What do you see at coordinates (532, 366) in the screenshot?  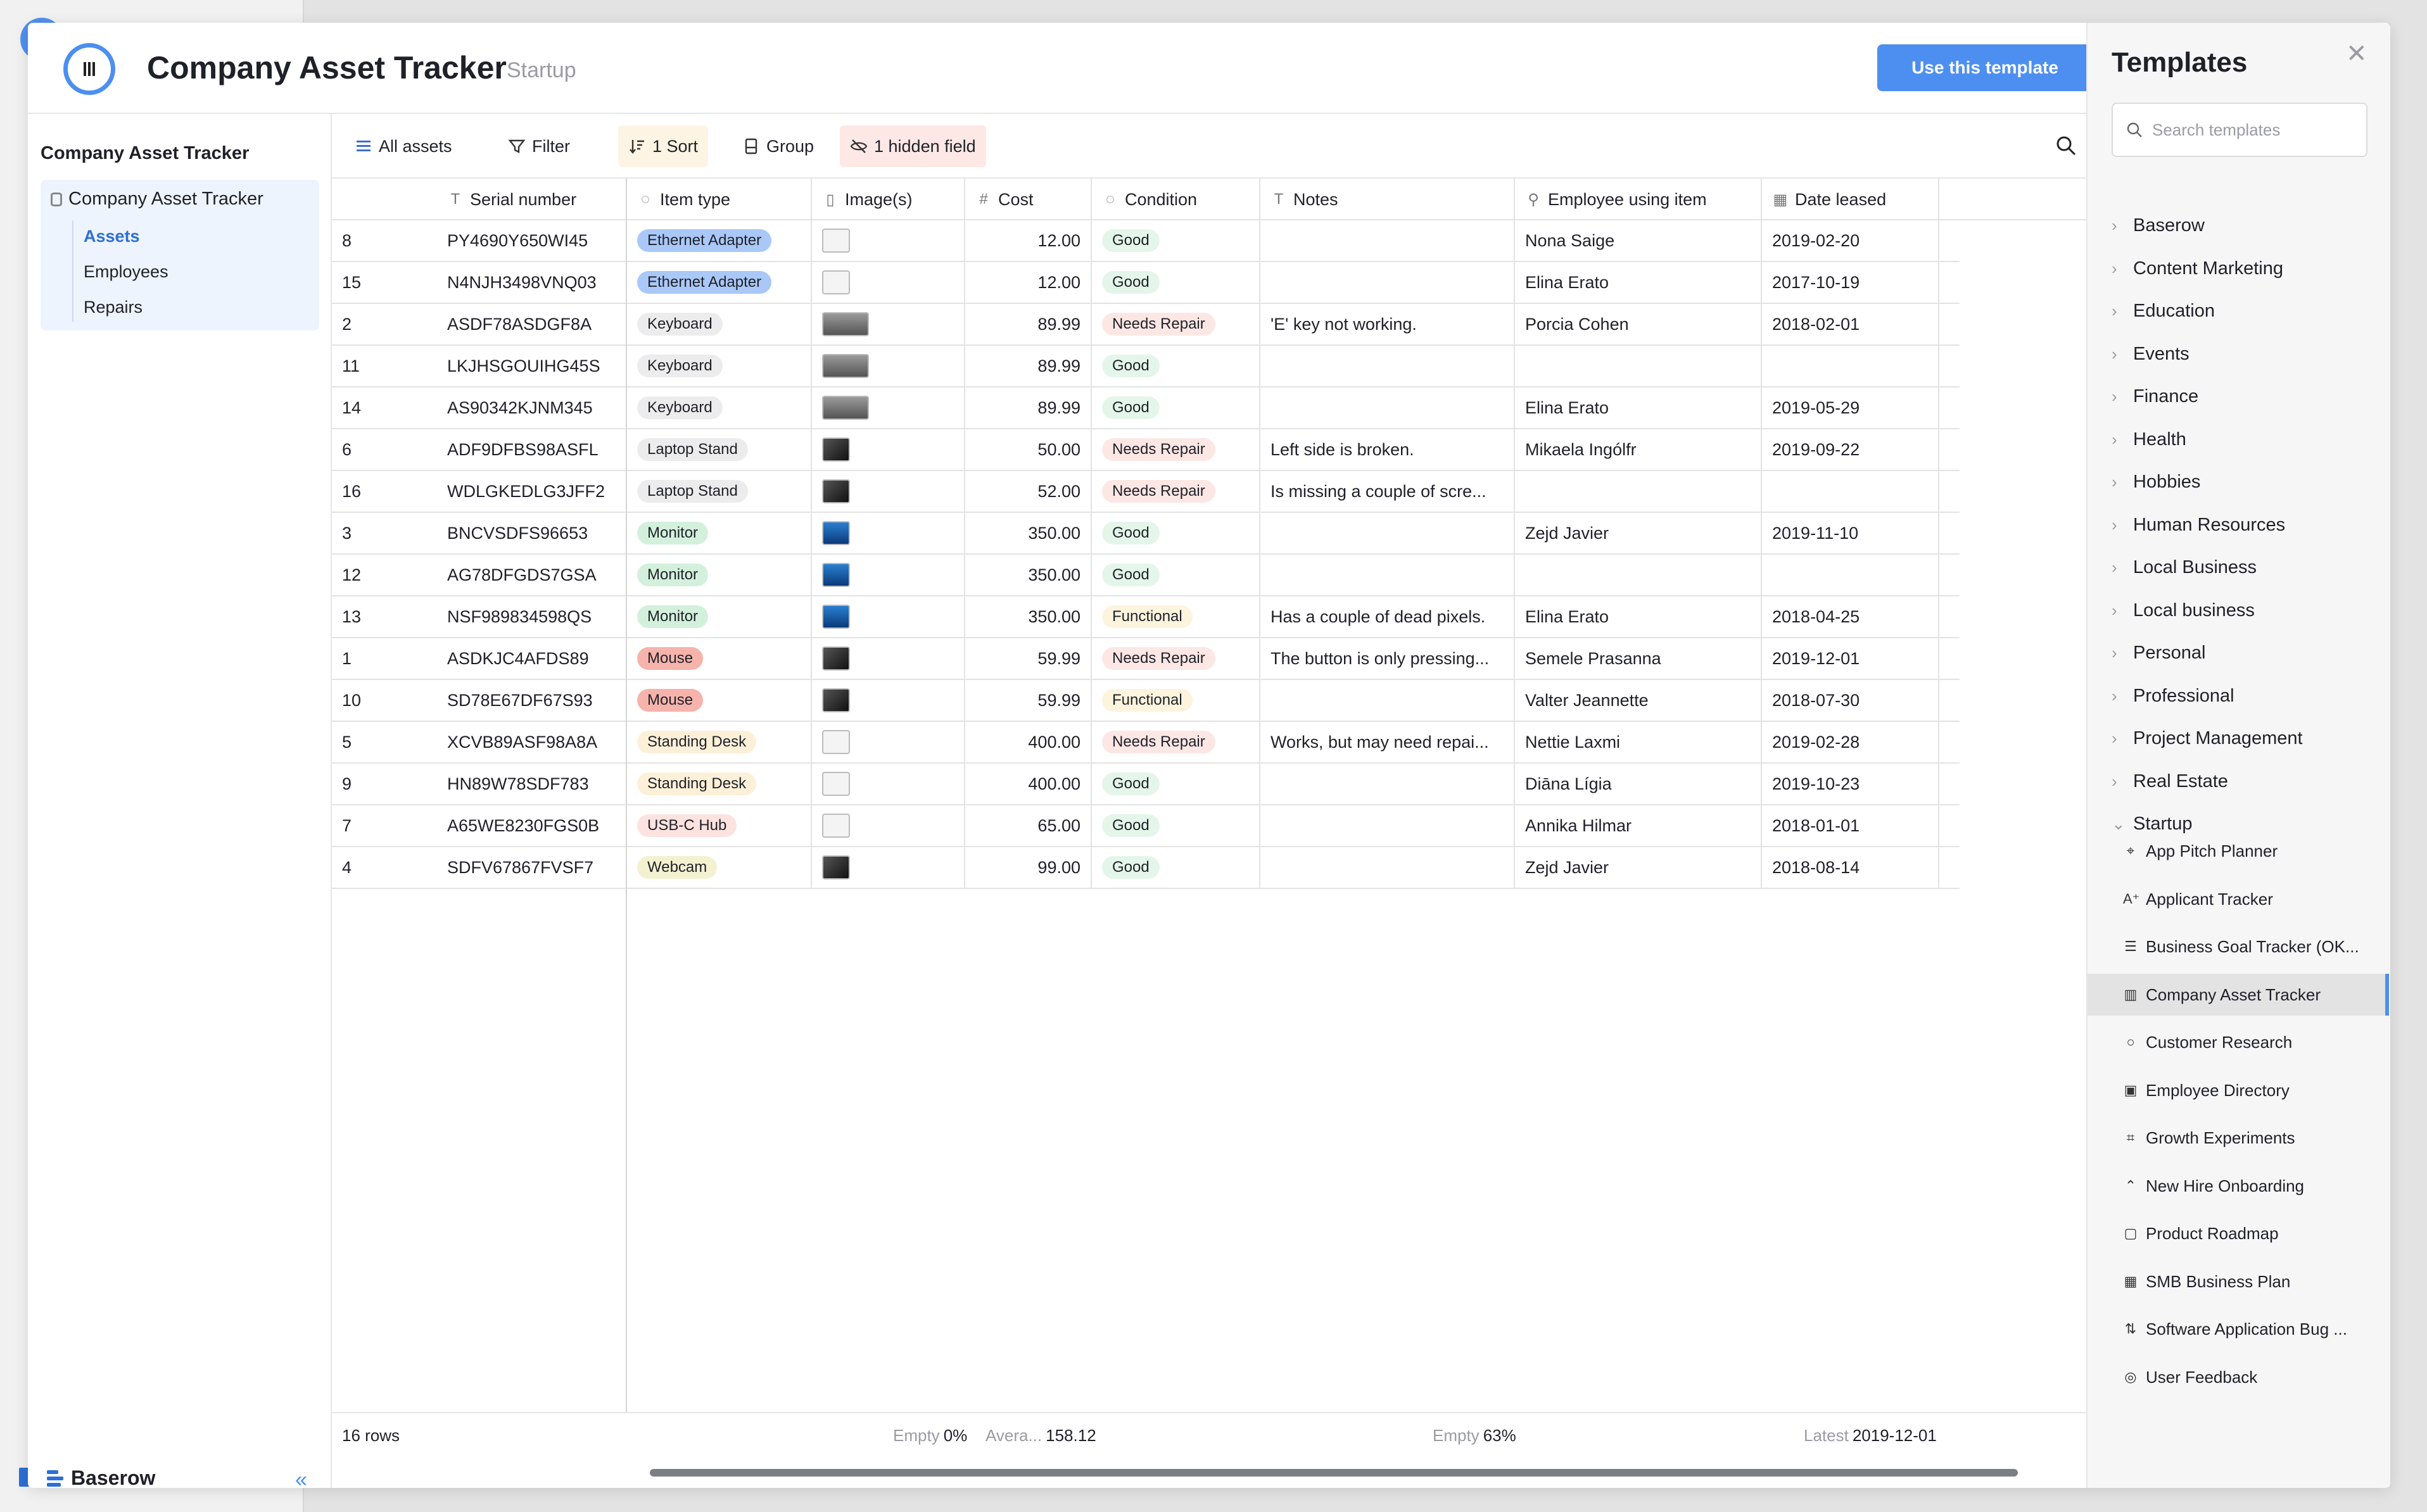 I see `serial-cell: LKJHSGOUIHG45S` at bounding box center [532, 366].